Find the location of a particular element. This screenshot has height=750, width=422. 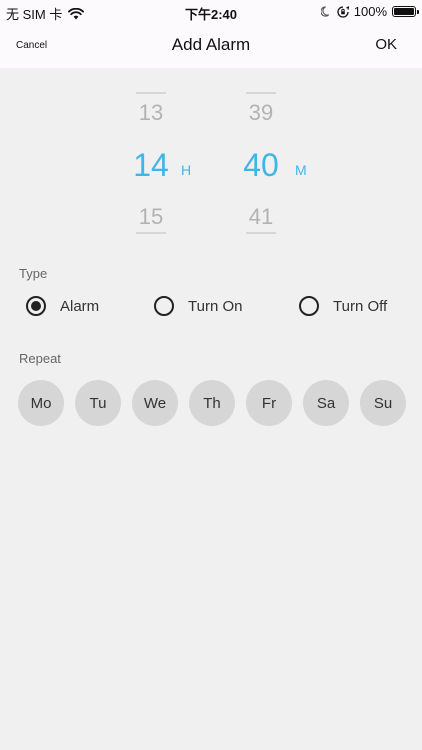

hour-unit-label: H is located at coordinates (186, 170).